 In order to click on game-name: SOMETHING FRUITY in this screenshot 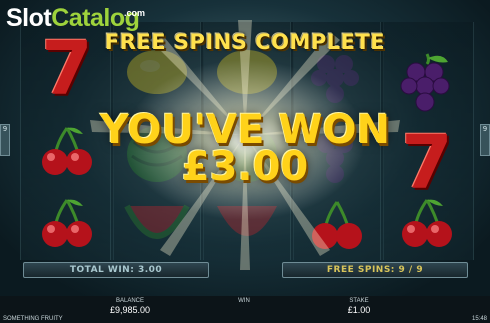, I will do `click(33, 319)`.